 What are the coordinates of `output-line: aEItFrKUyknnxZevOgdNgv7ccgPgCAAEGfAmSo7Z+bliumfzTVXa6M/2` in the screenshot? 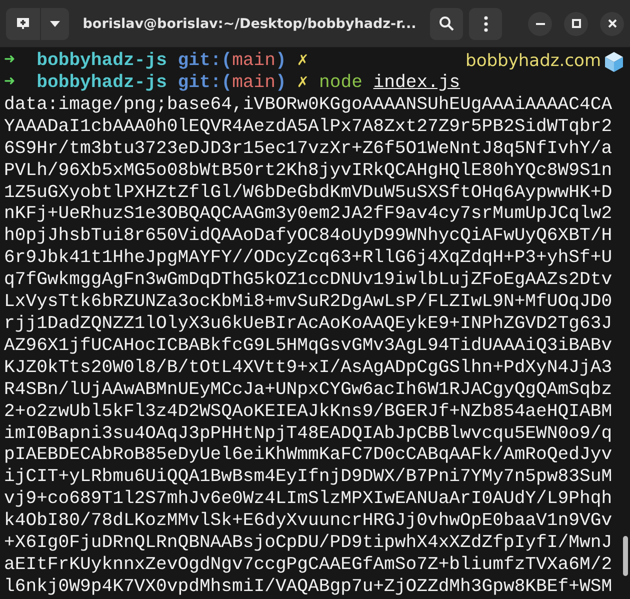 It's located at (308, 565).